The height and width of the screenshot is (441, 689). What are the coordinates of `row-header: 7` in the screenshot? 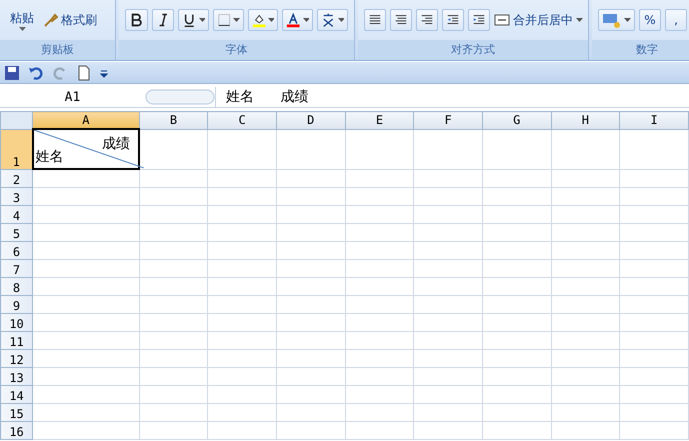 It's located at (16, 268).